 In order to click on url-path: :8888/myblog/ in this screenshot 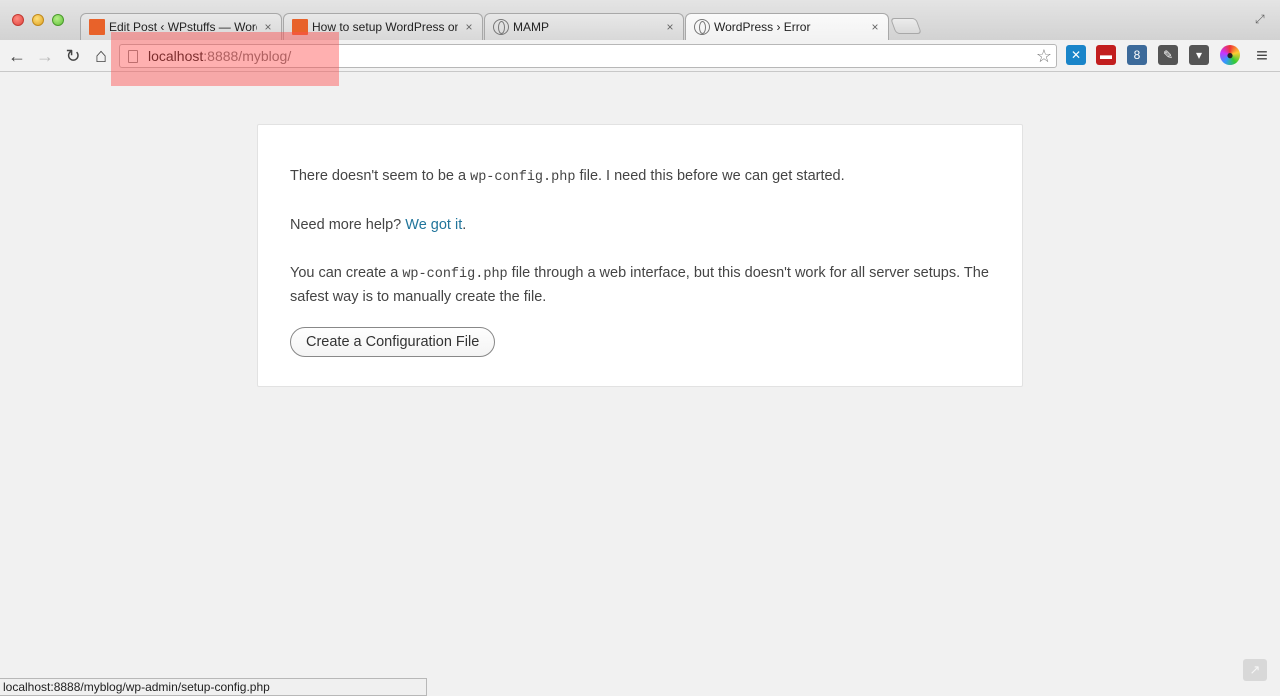, I will do `click(247, 56)`.